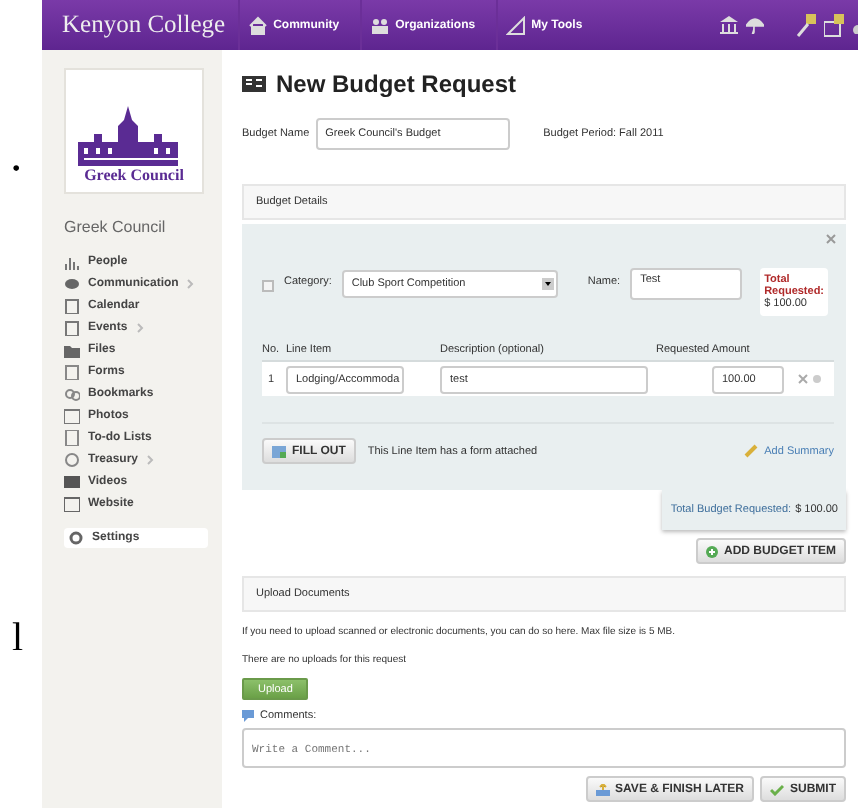  What do you see at coordinates (602, 789) in the screenshot?
I see `upload-tray-icon` at bounding box center [602, 789].